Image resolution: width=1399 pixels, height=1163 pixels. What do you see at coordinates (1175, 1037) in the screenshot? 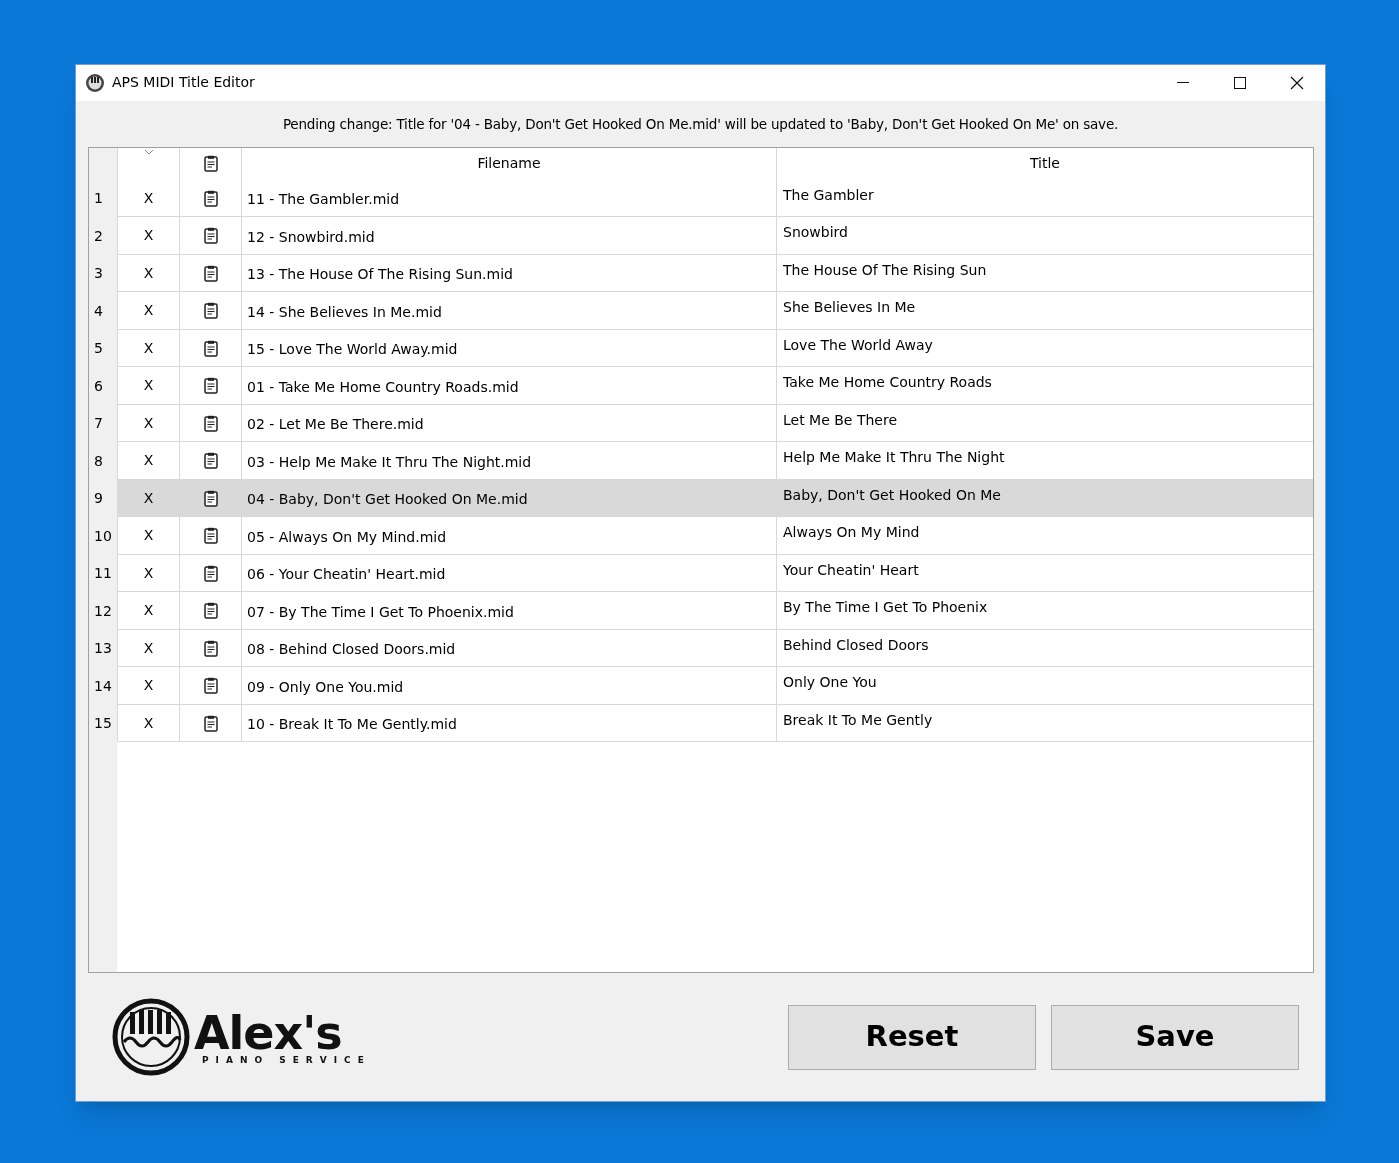
I see `action-button: Save` at bounding box center [1175, 1037].